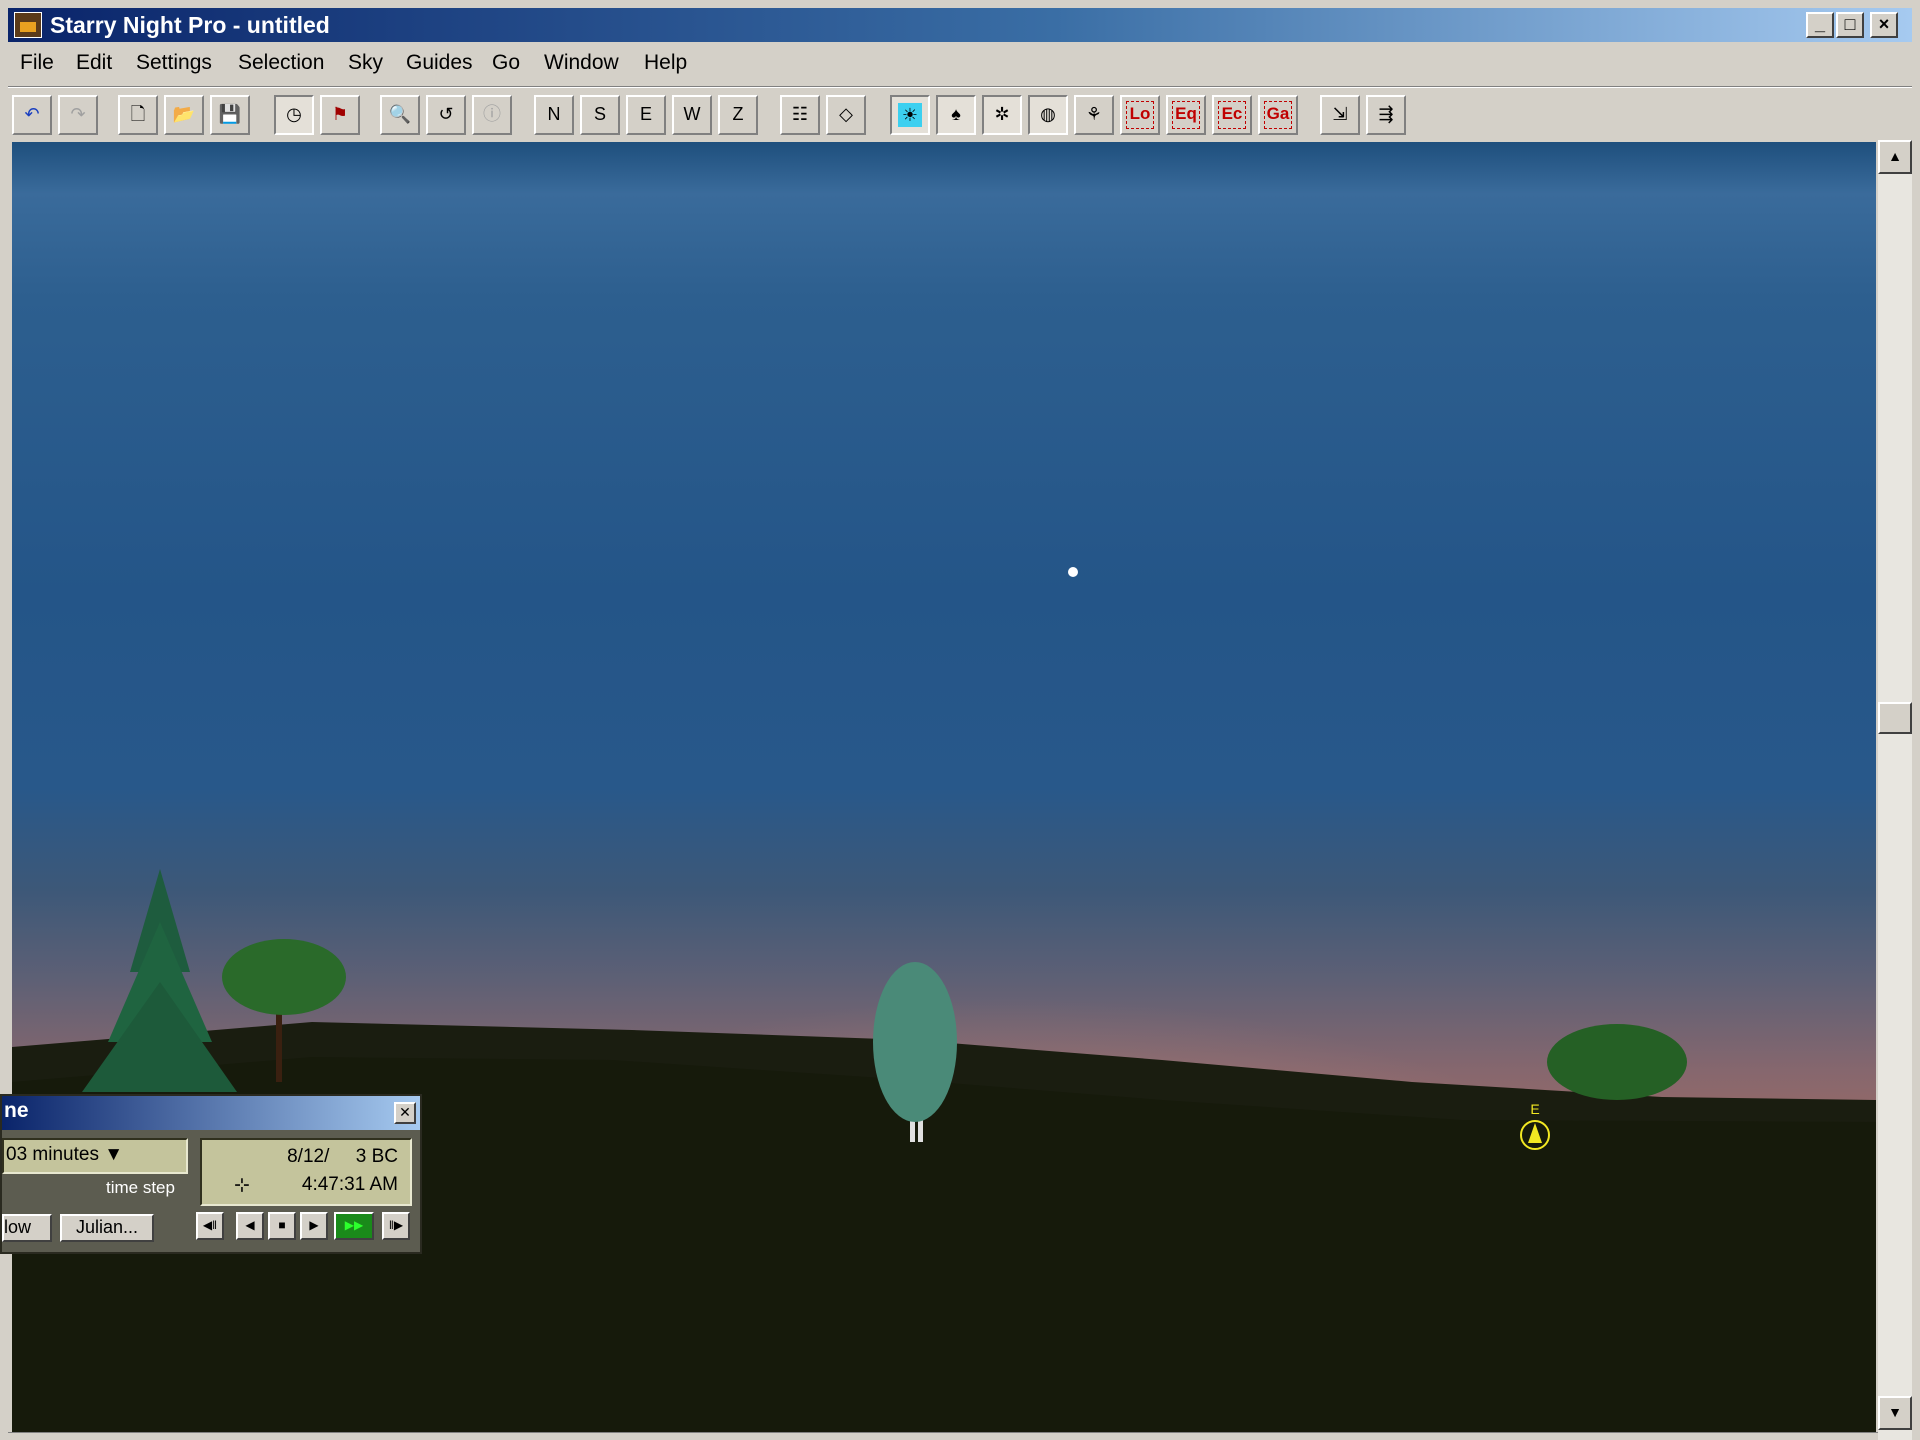  I want to click on open-folder-icon: 📂, so click(184, 115).